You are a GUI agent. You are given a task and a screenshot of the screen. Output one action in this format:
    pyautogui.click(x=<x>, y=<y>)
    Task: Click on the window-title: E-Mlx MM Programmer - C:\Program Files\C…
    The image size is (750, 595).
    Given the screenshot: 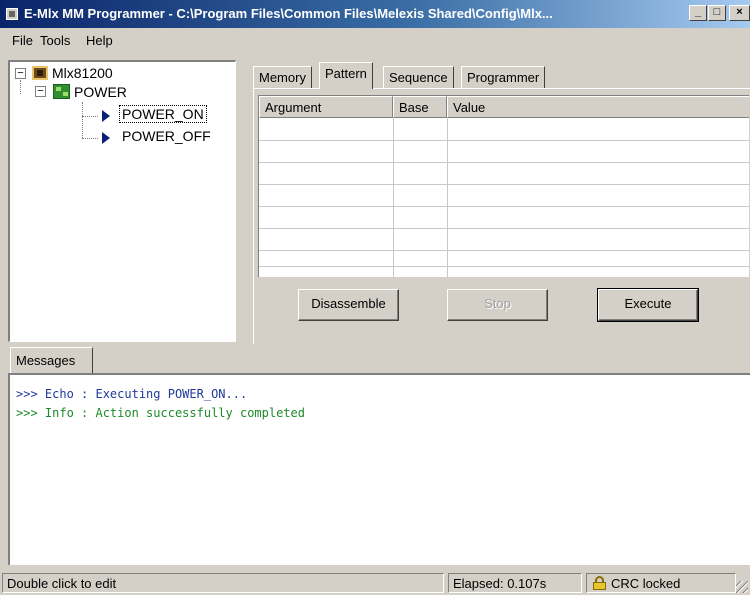 What is the action you would take?
    pyautogui.click(x=288, y=13)
    